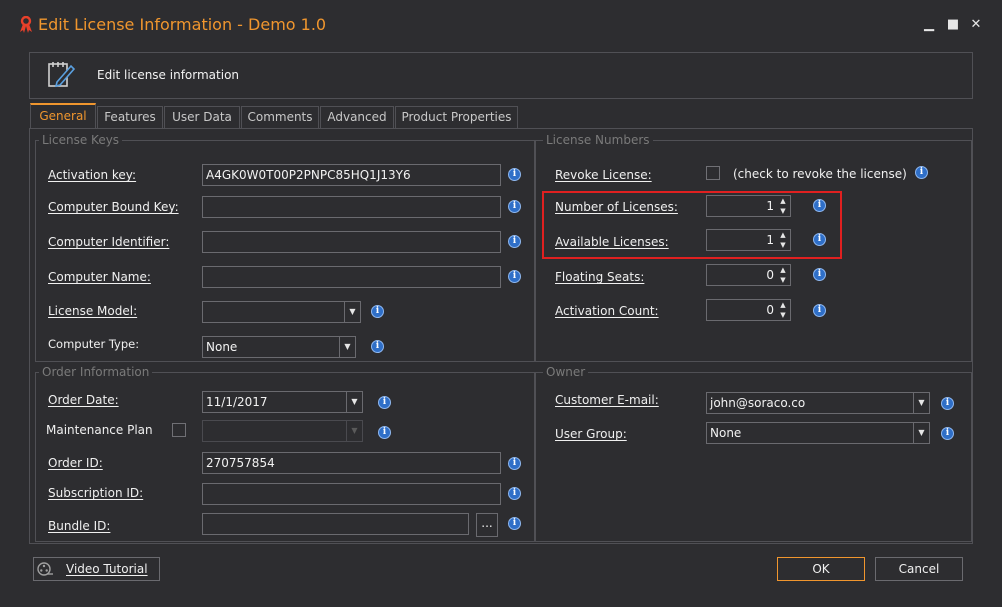  I want to click on user-group-label: User Group:, so click(591, 434).